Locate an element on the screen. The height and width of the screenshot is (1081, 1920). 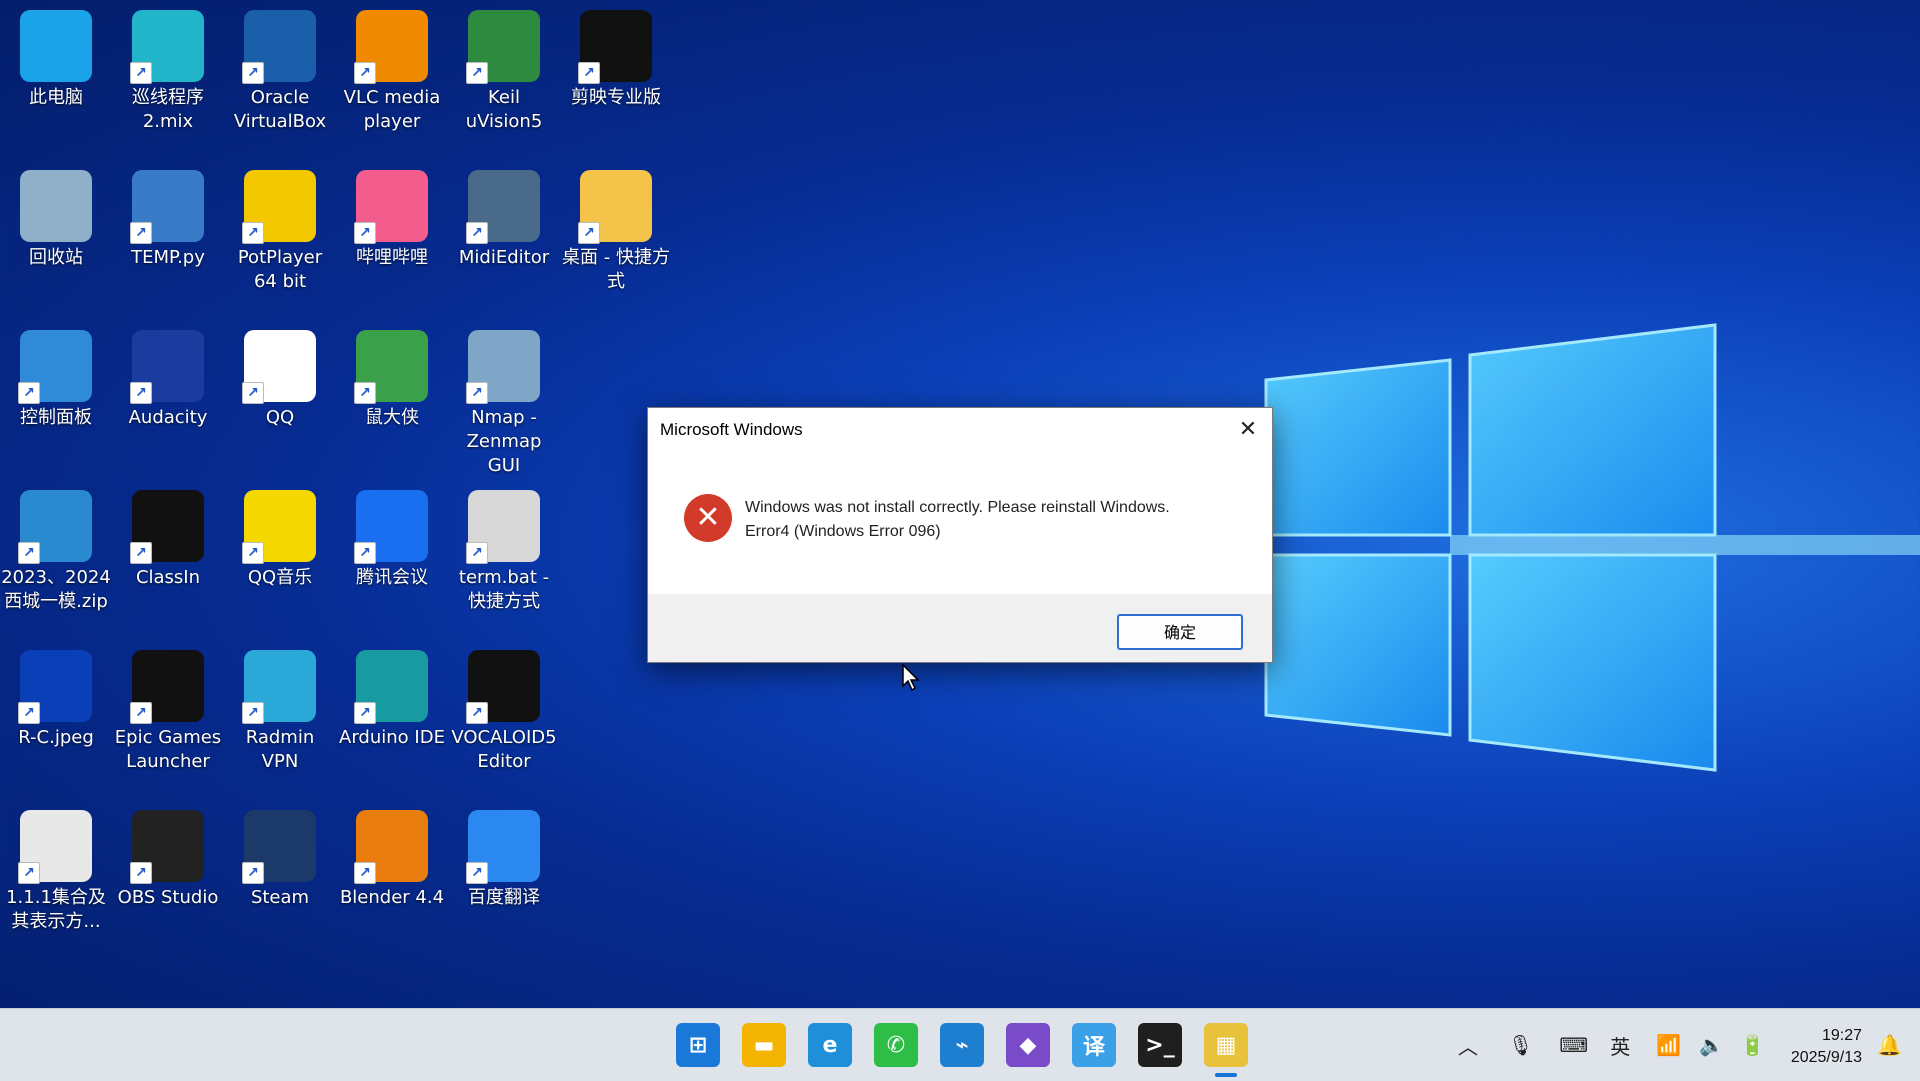
desktop-icon: ↗ 控制面板 is located at coordinates (56, 377).